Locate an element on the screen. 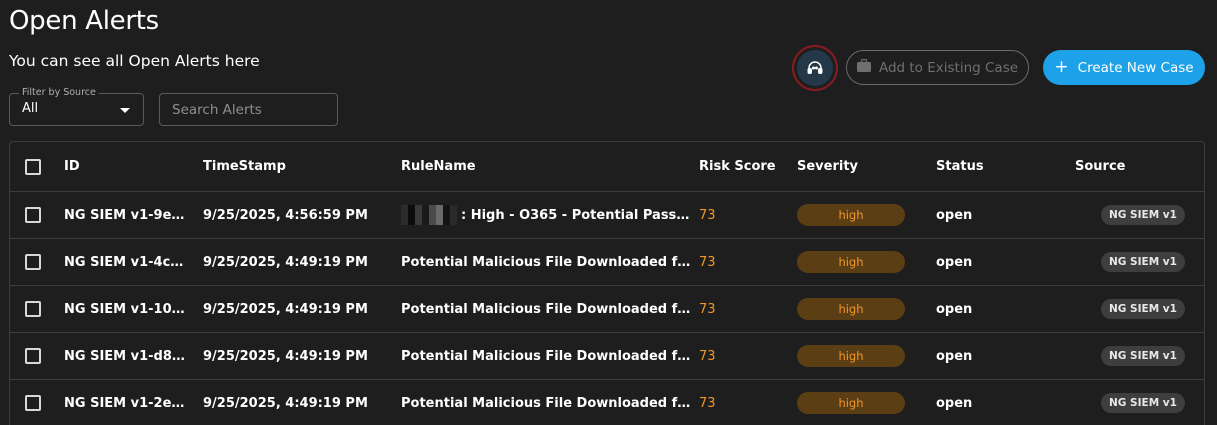 Image resolution: width=1217 pixels, height=425 pixels. headset-icon is located at coordinates (815, 68).